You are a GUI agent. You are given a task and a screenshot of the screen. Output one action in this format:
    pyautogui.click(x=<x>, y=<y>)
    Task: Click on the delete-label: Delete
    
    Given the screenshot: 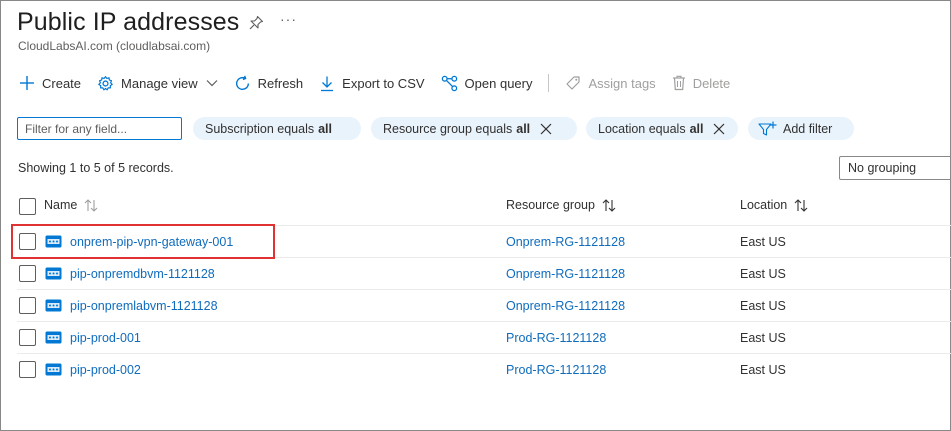 What is the action you would take?
    pyautogui.click(x=711, y=83)
    